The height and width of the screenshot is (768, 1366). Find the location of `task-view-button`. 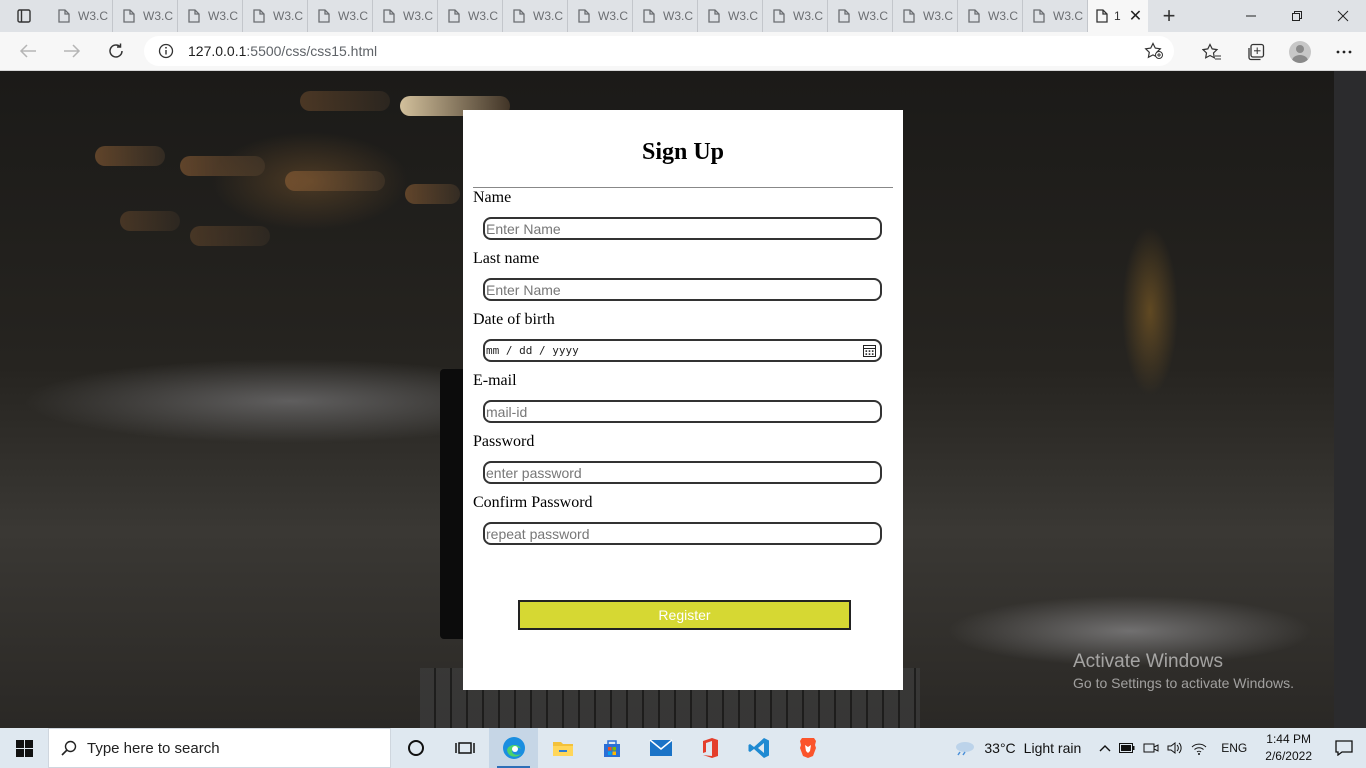

task-view-button is located at coordinates (415, 748).